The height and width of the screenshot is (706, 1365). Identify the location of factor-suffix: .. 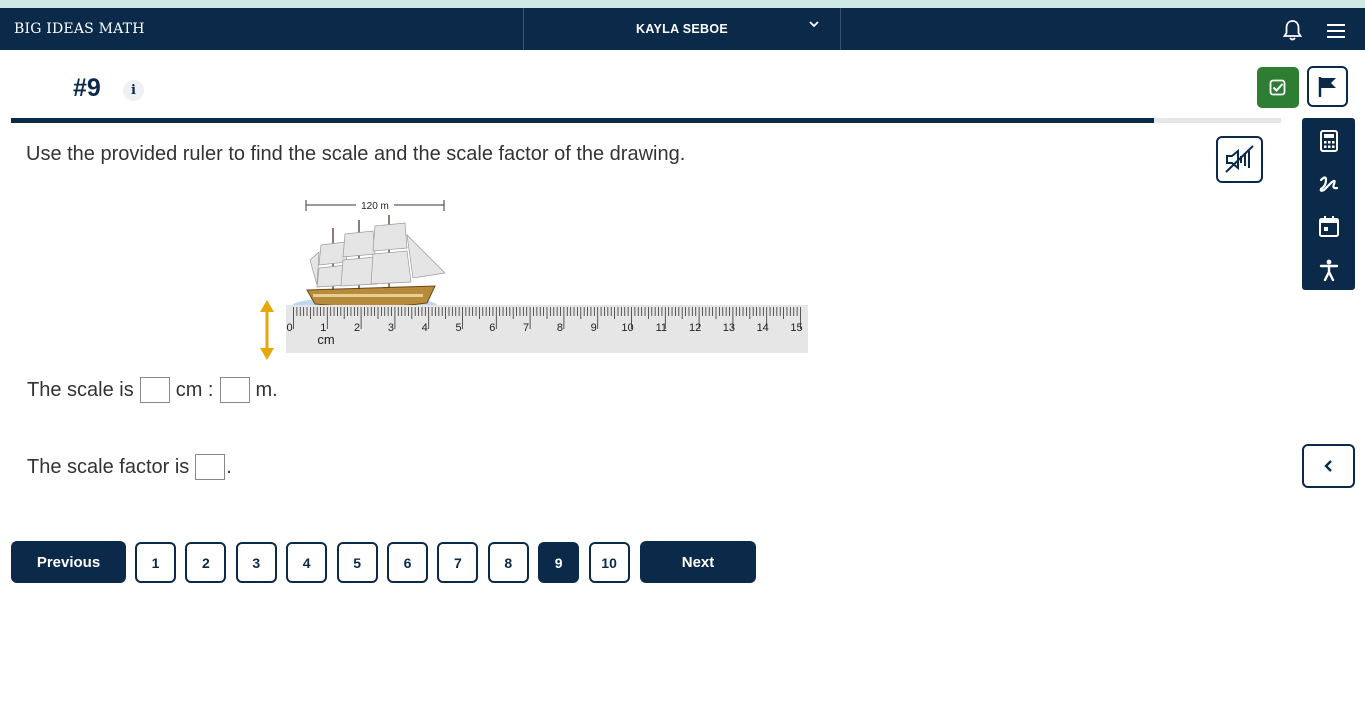
(229, 466).